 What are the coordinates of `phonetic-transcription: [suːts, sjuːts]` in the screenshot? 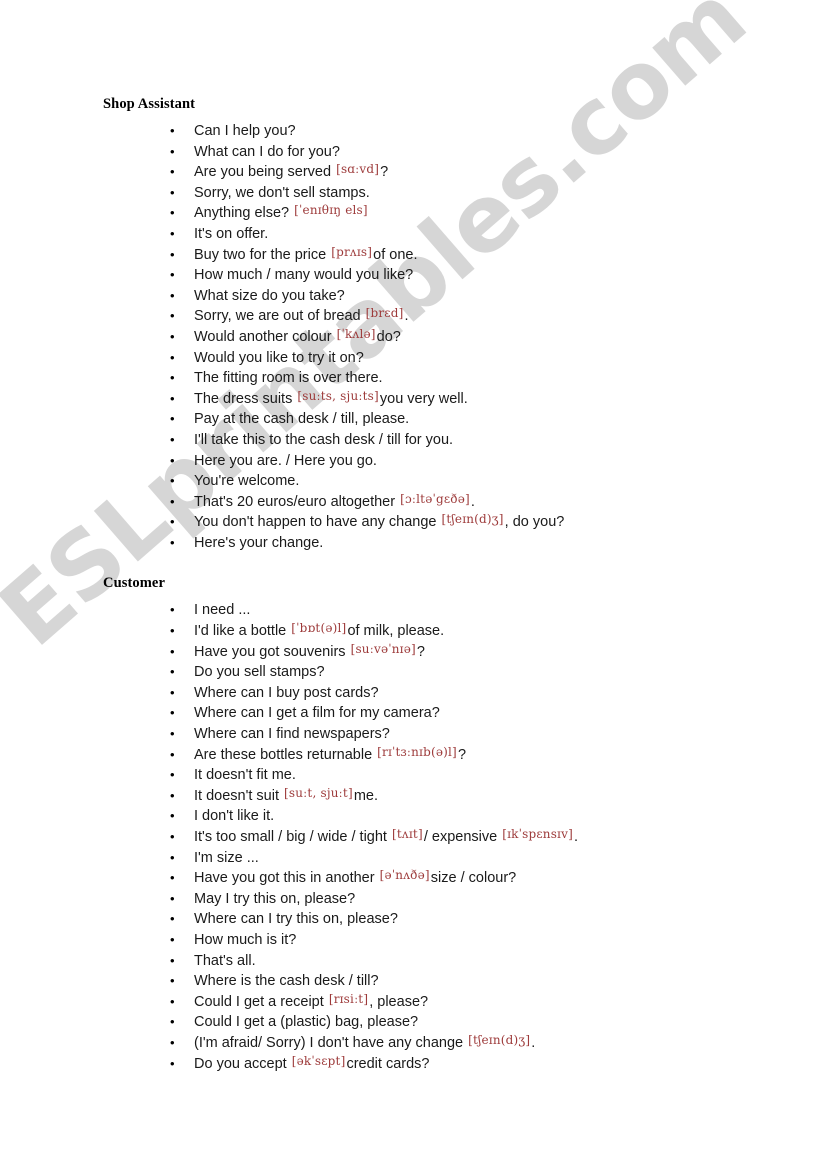 It's located at (338, 395).